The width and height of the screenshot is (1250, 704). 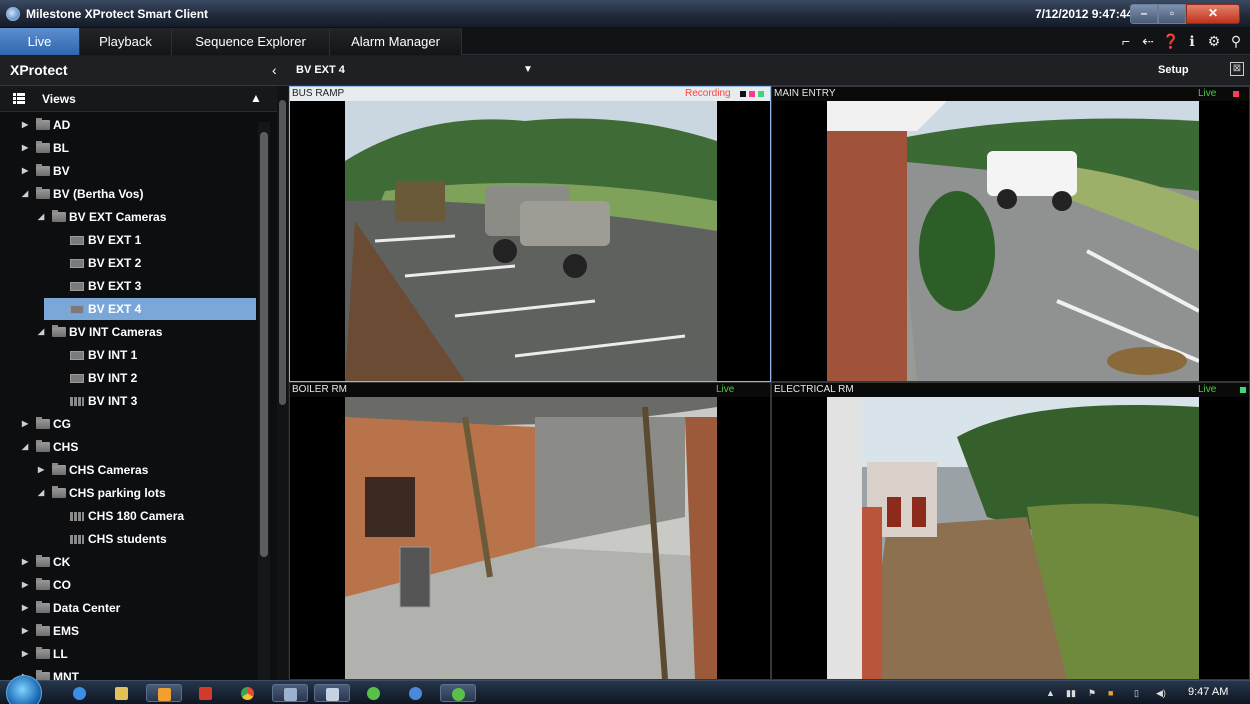 What do you see at coordinates (290, 693) in the screenshot?
I see `taskbar-network-app` at bounding box center [290, 693].